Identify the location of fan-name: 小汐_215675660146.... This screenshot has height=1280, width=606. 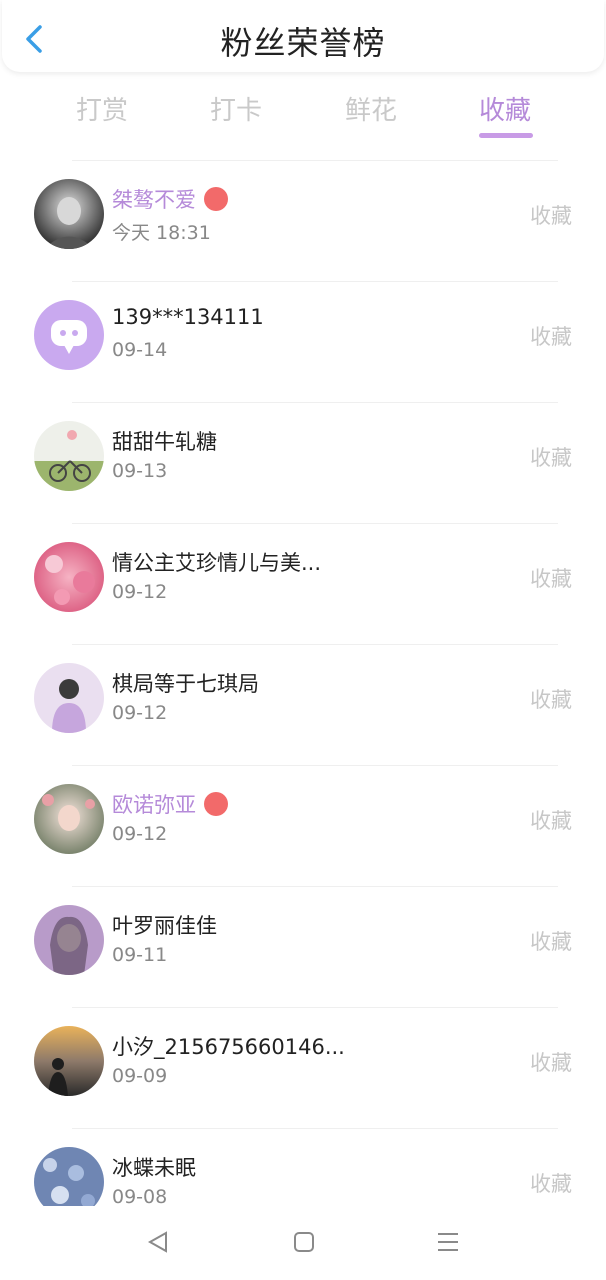
(228, 1047).